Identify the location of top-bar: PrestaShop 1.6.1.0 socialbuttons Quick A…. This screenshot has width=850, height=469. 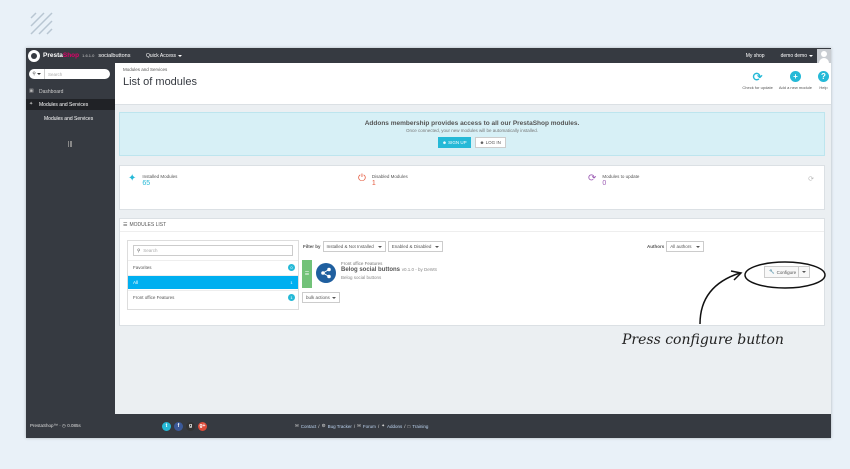
(428, 55).